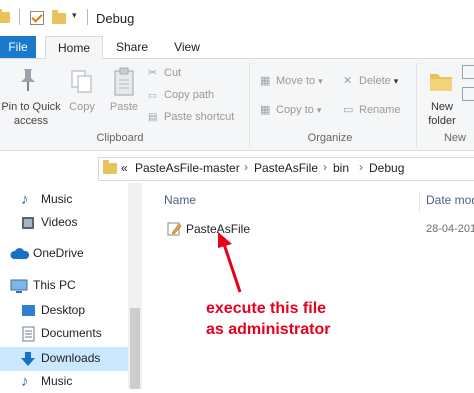  I want to click on copy-path-button: ▭ Copy path, so click(181, 95).